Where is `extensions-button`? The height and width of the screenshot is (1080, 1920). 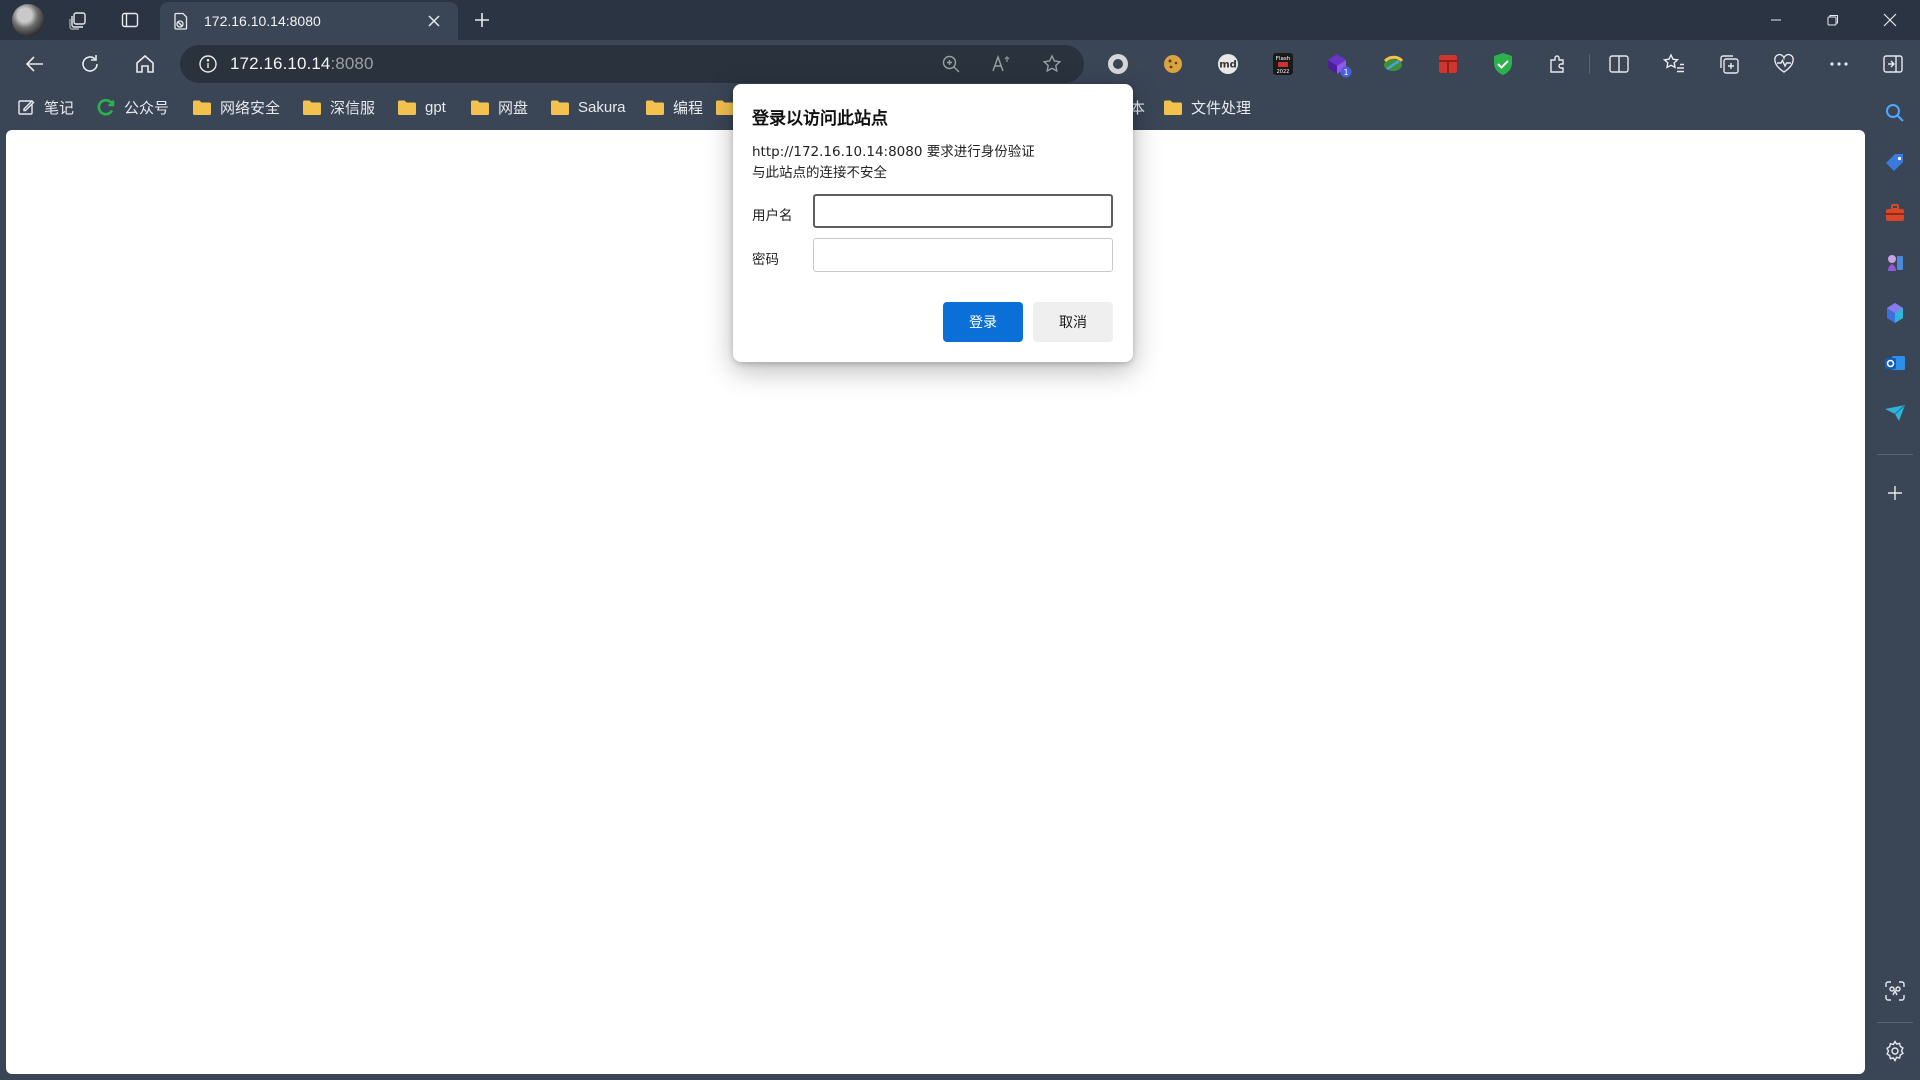
extensions-button is located at coordinates (1558, 64).